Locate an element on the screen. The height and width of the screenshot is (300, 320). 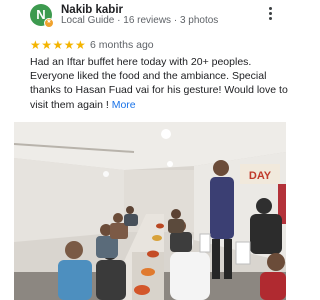
more-link: More is located at coordinates (124, 105).